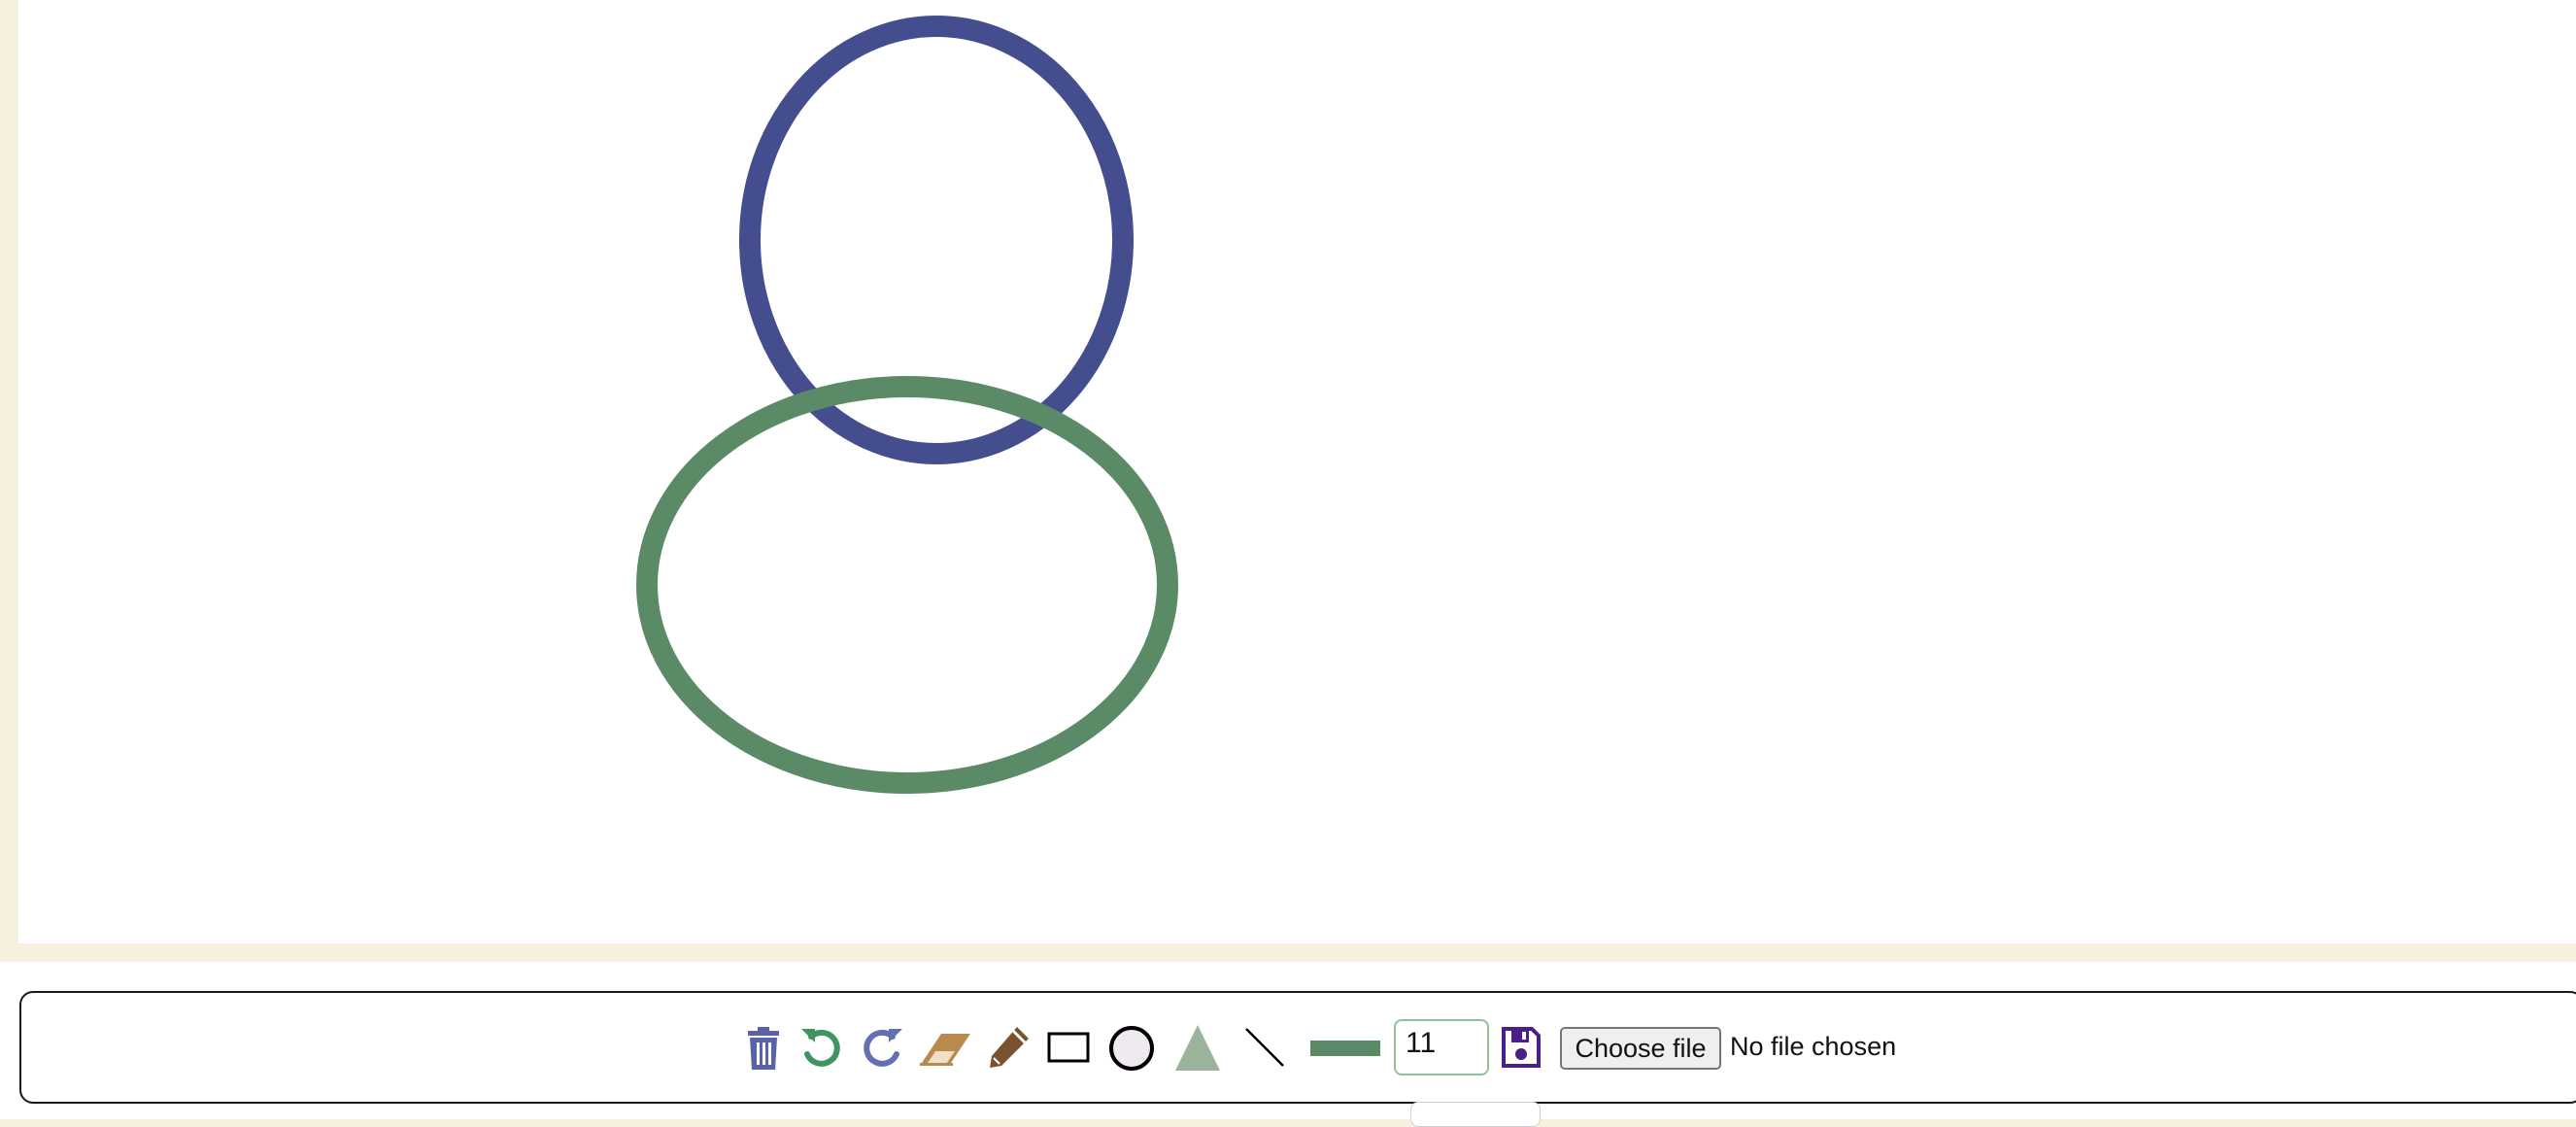 The width and height of the screenshot is (2576, 1127). I want to click on line-tool-button, so click(1264, 1047).